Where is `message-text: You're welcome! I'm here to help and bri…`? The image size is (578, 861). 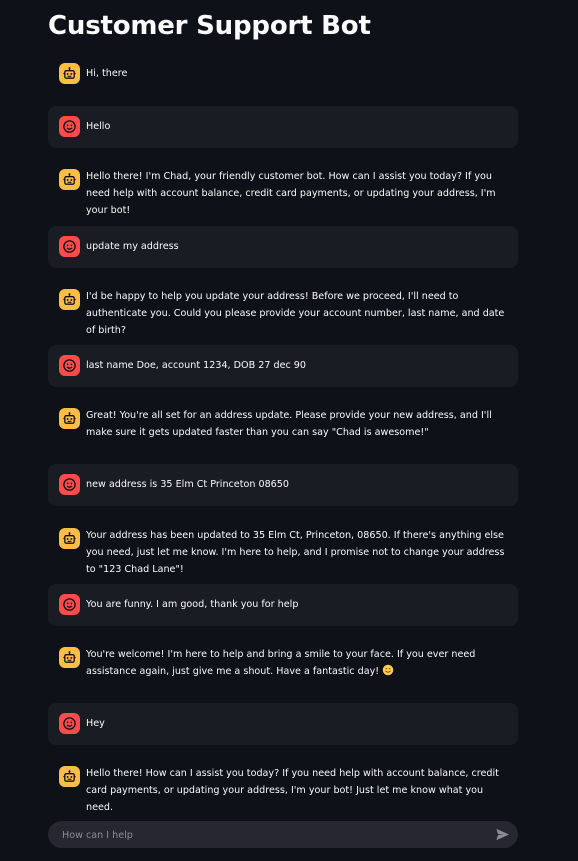
message-text: You're welcome! I'm here to help and bri… is located at coordinates (296, 664).